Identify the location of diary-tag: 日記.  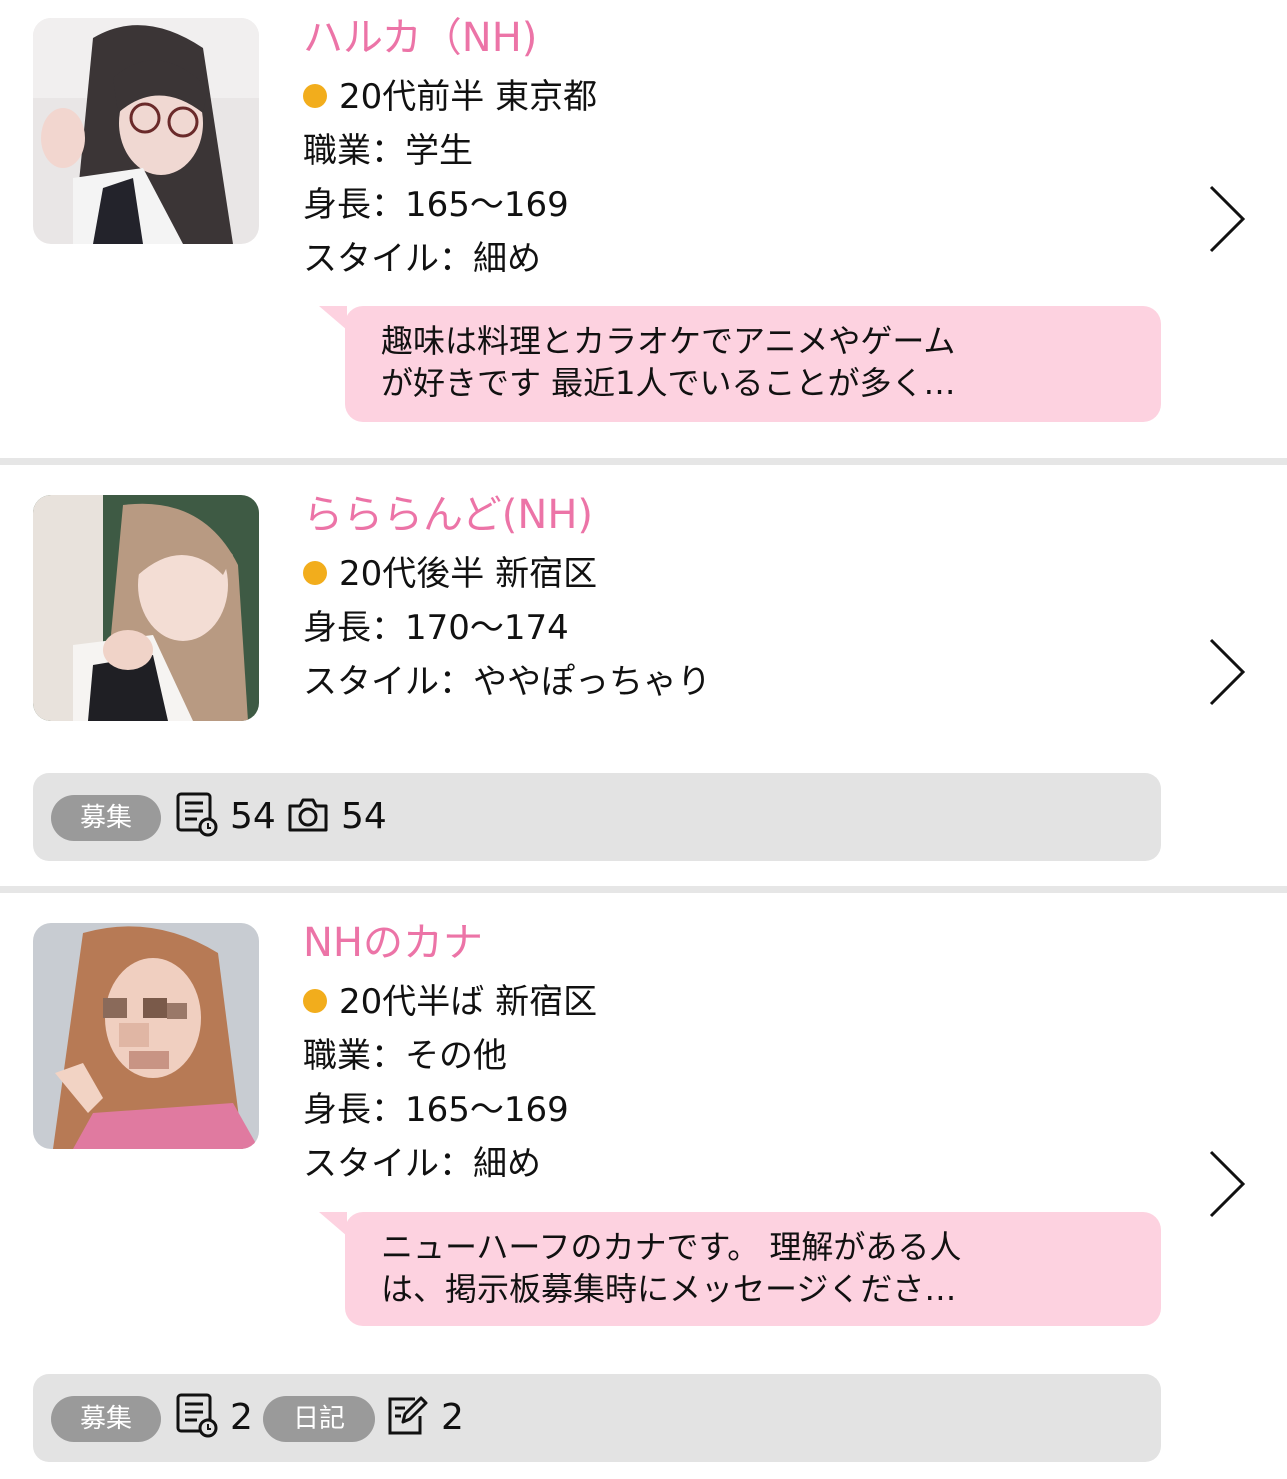
(319, 1419).